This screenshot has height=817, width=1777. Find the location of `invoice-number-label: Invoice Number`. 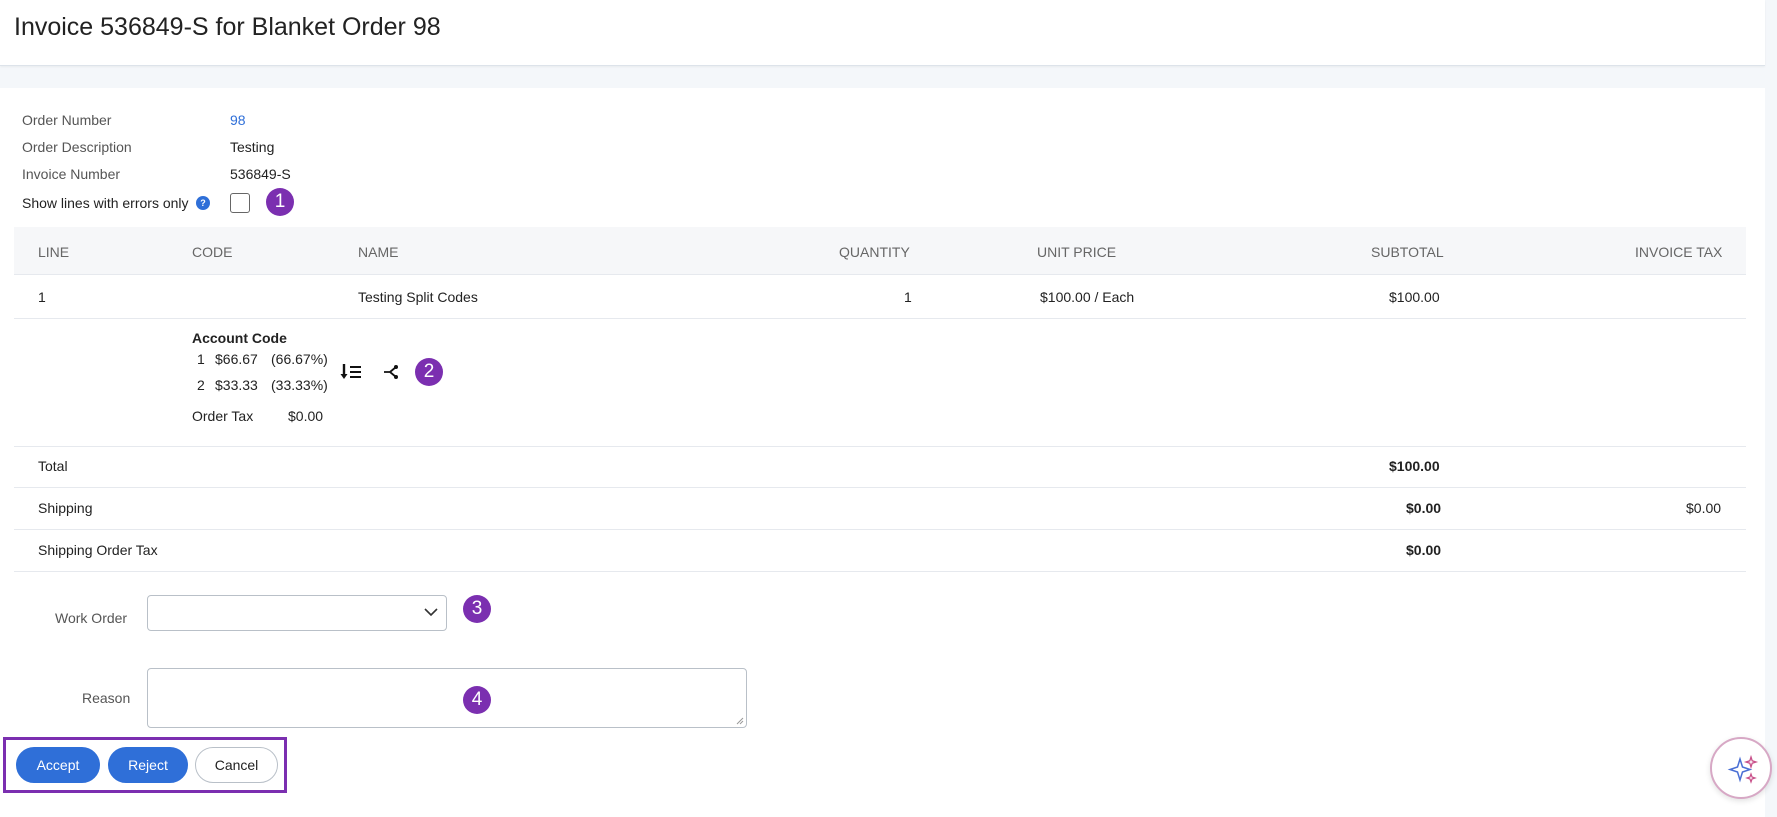

invoice-number-label: Invoice Number is located at coordinates (71, 174).